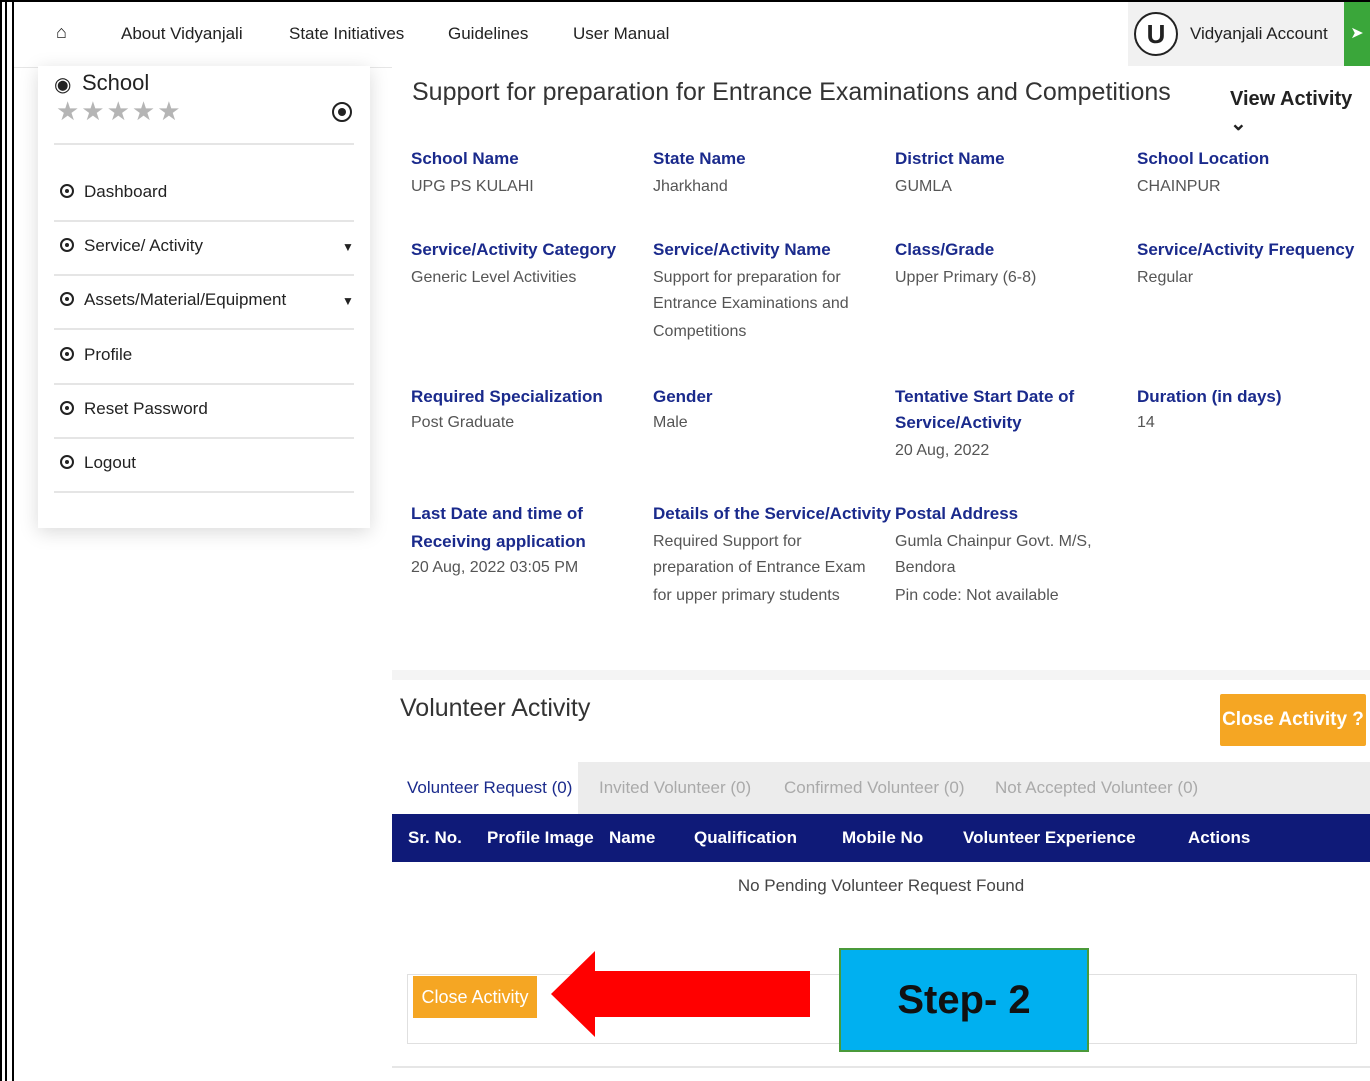 This screenshot has width=1370, height=1081. Describe the element at coordinates (1259, 33) in the screenshot. I see `account-label: Vidyanjali Account` at that location.